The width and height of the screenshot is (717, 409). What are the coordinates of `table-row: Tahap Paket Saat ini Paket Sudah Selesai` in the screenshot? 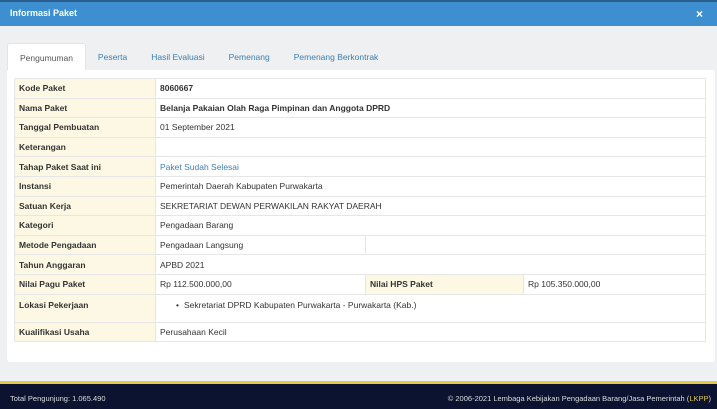 It's located at (360, 166).